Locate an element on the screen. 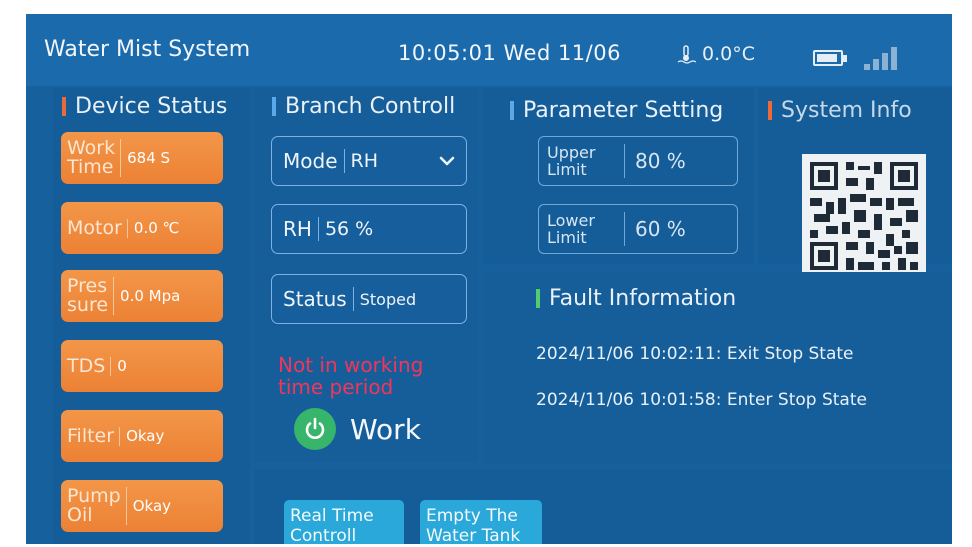  temperature-value: 0.0°C is located at coordinates (728, 54).